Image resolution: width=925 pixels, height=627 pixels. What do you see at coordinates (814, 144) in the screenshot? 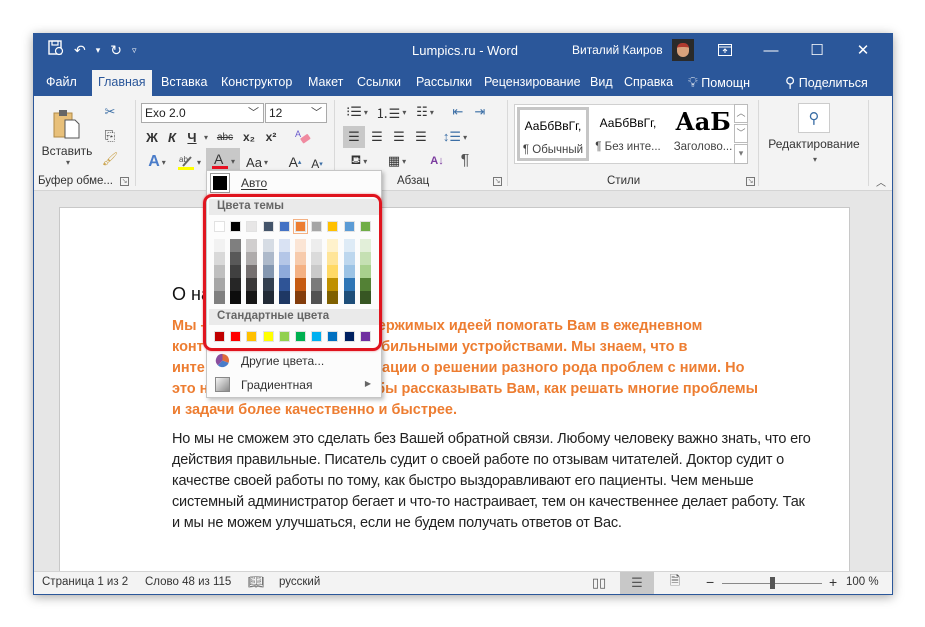
I see `editing-button: Редактирование` at bounding box center [814, 144].